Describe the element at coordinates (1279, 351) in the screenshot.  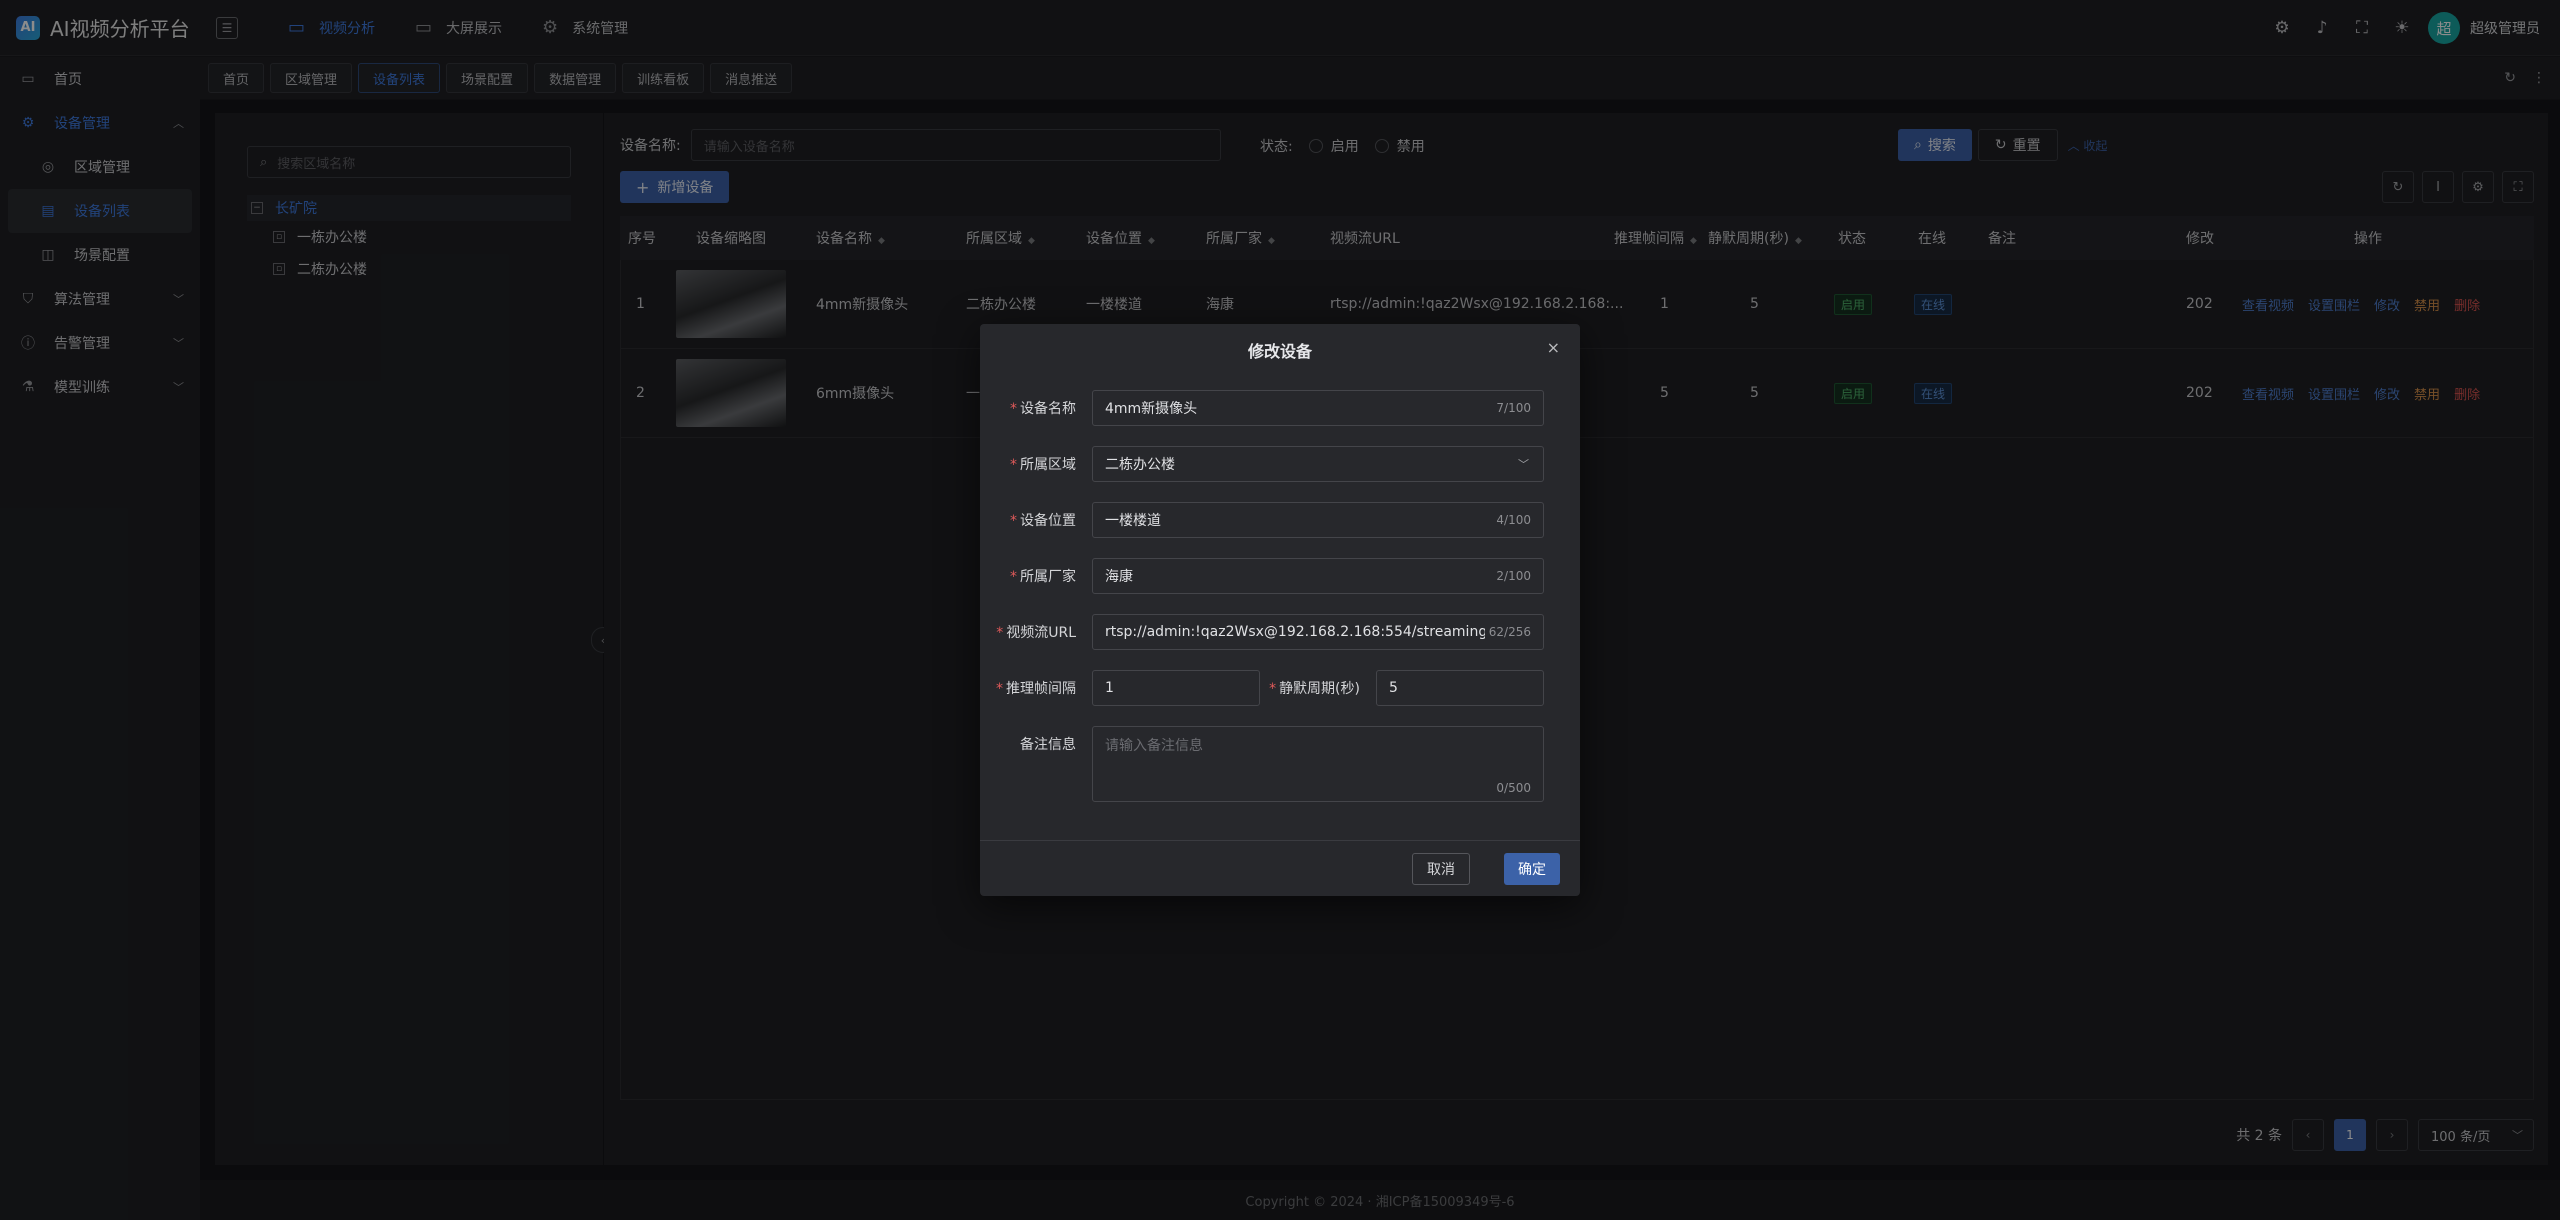
I see `dialog-title: 修改设备` at that location.